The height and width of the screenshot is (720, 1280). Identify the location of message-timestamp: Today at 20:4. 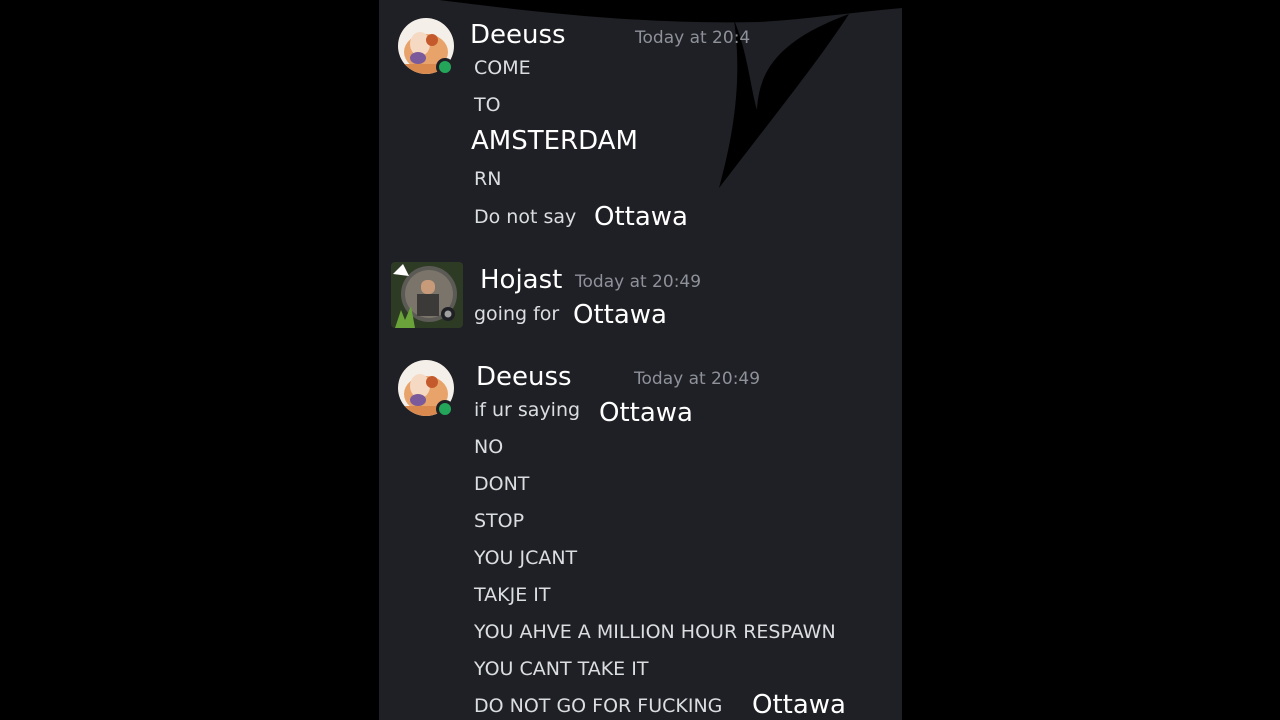
(693, 38).